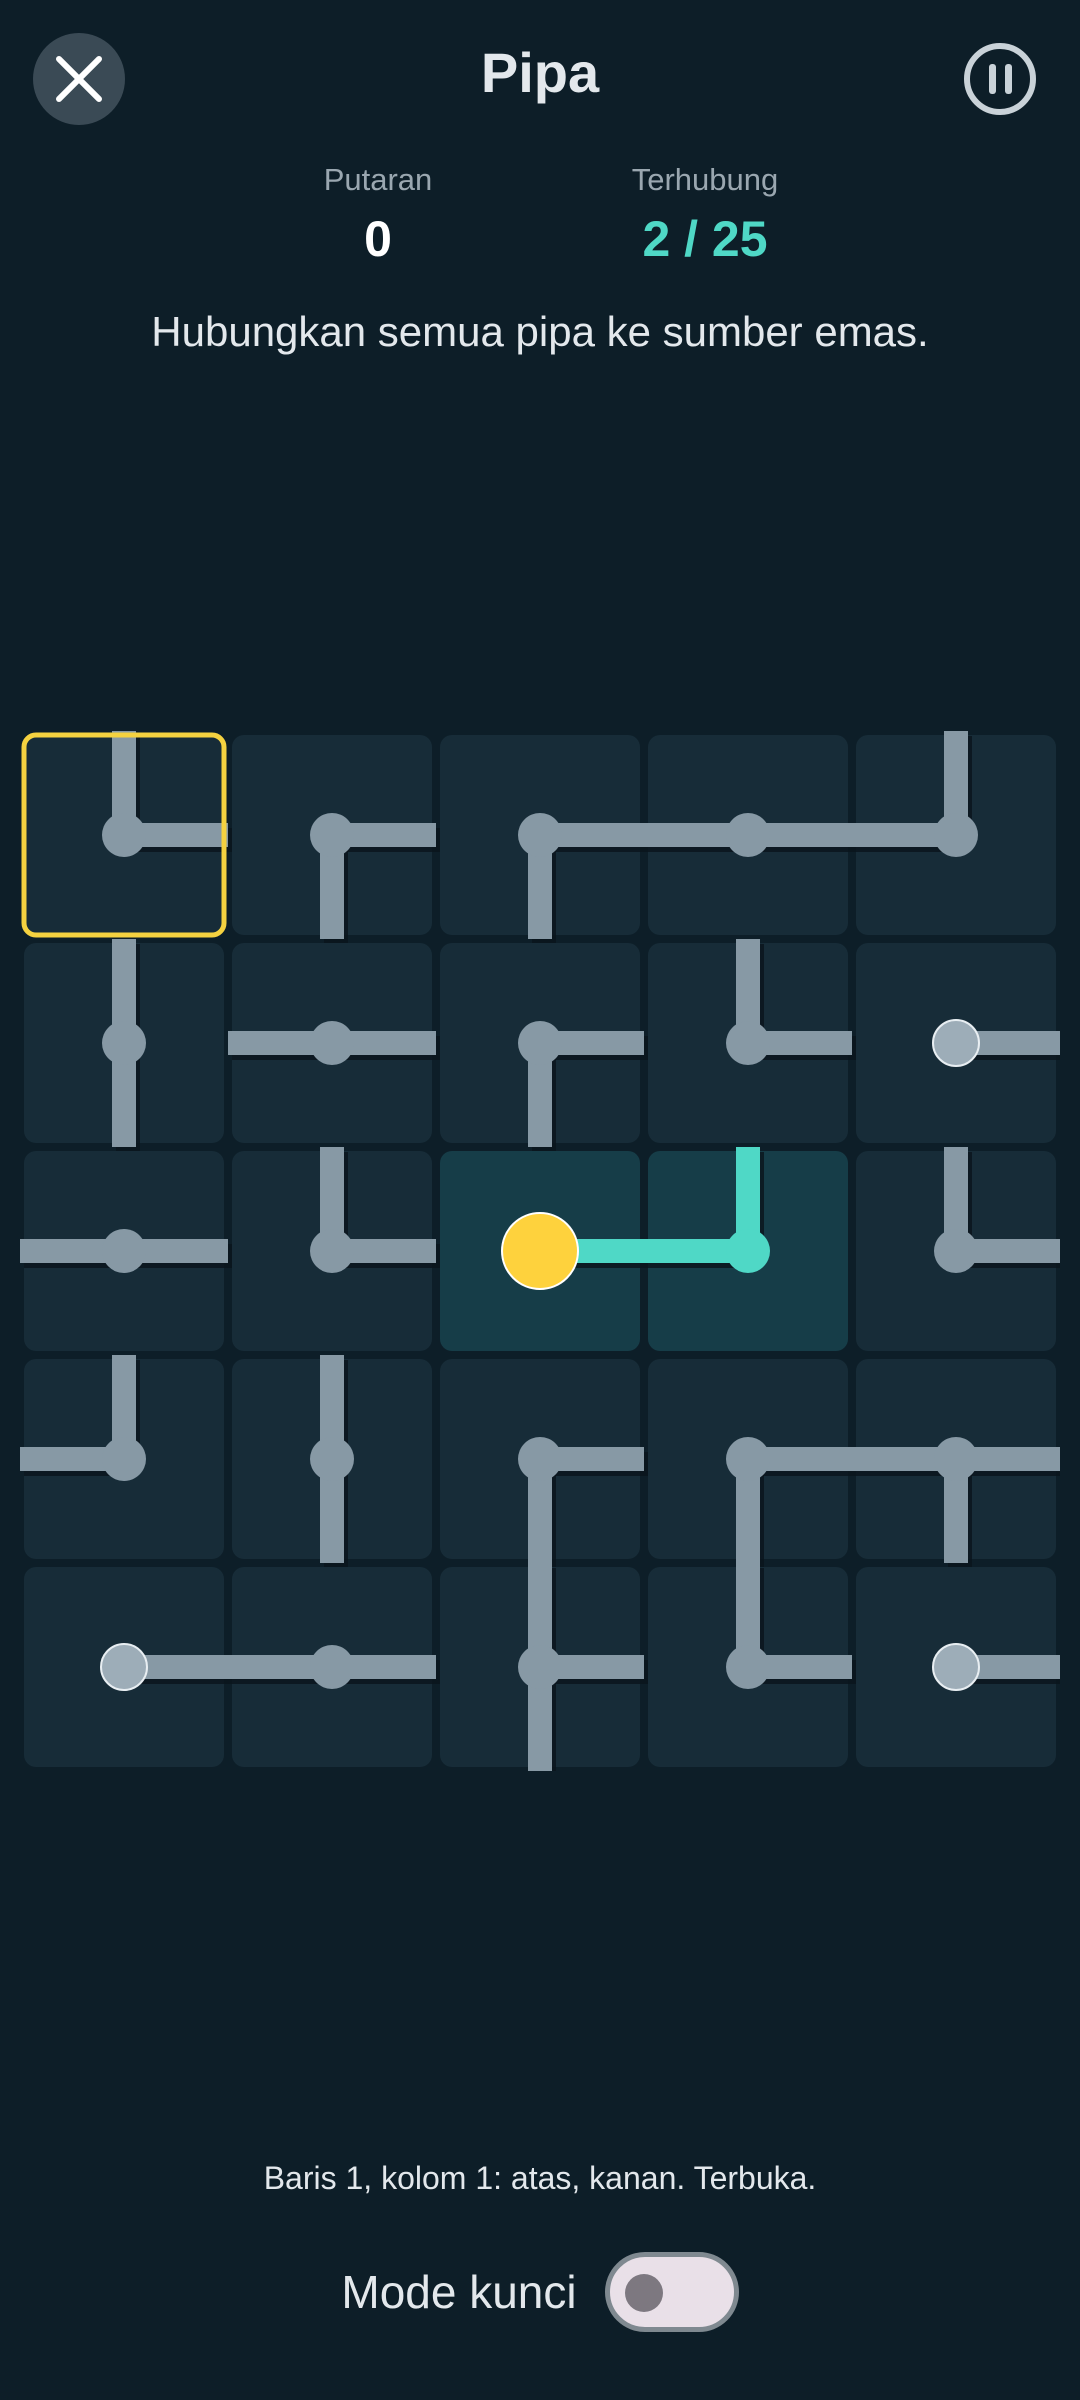 The image size is (1080, 2400). What do you see at coordinates (378, 179) in the screenshot?
I see `moves-label: Putaran` at bounding box center [378, 179].